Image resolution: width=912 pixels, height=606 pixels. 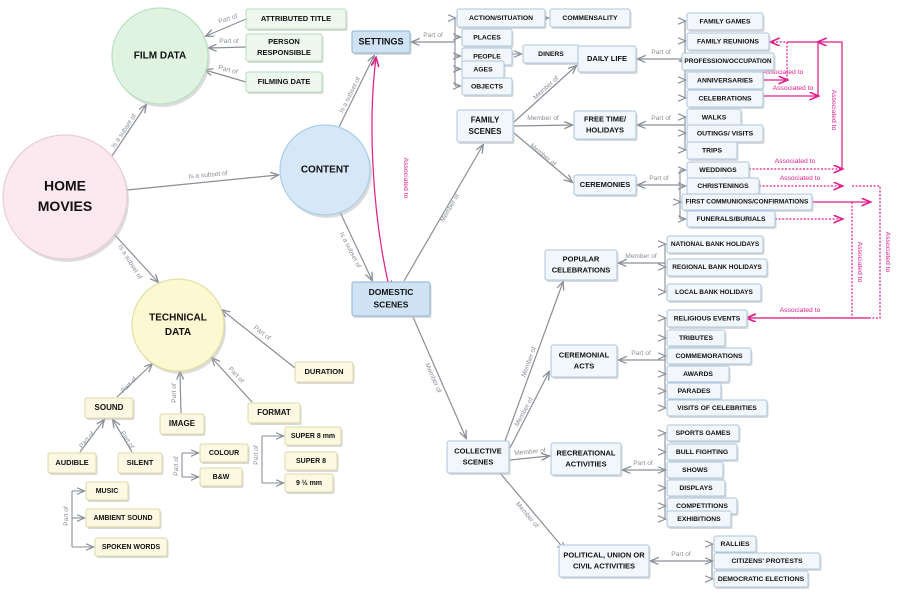 I want to click on node-local-bank-holidays: LOCAL BANK HOLIDAYS, so click(x=714, y=293).